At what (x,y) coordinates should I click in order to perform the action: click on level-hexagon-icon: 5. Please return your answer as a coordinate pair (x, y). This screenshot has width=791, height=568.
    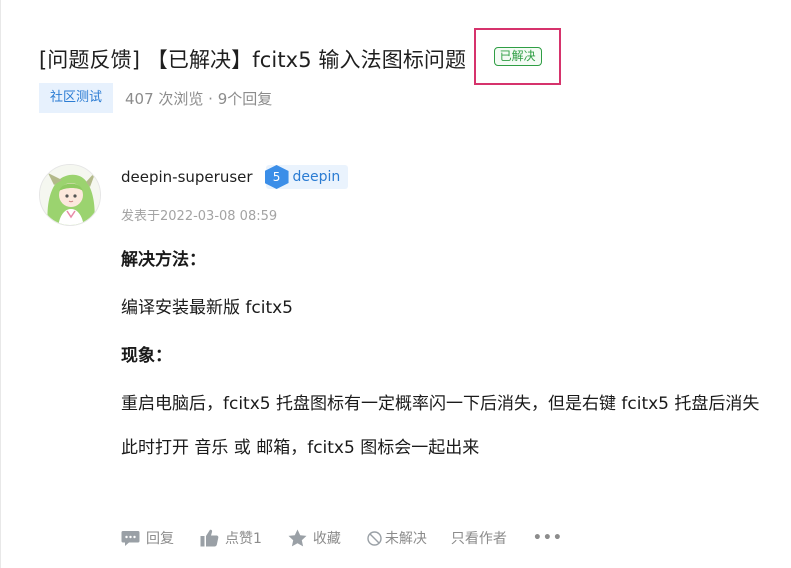
    Looking at the image, I should click on (276, 177).